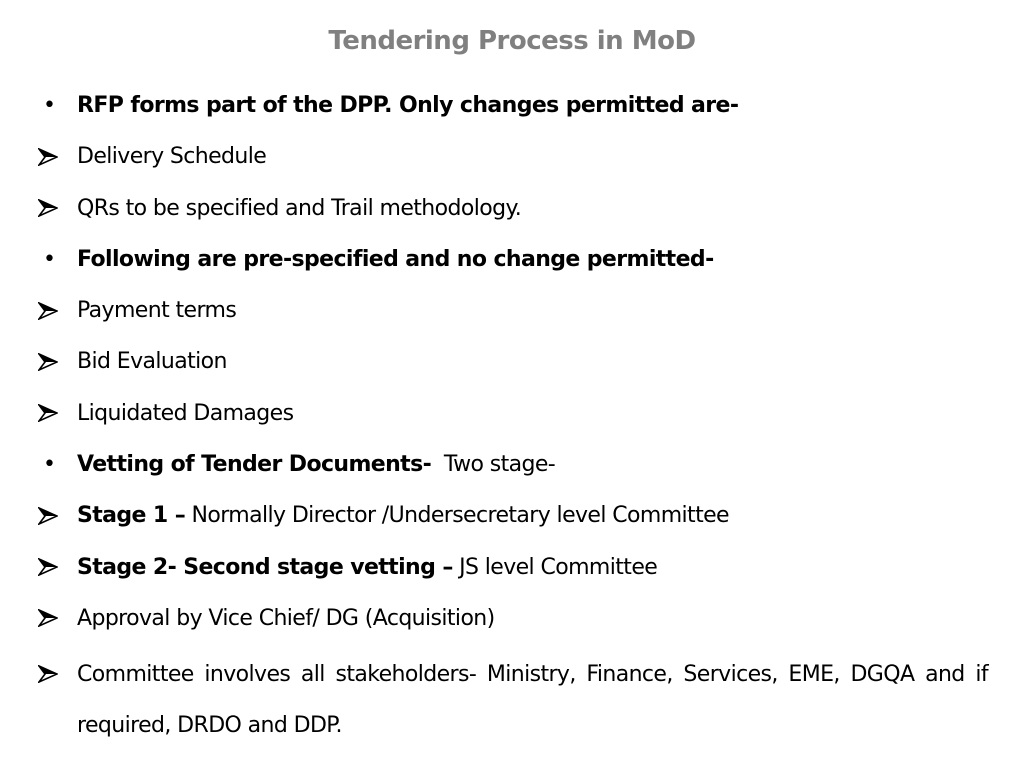  Describe the element at coordinates (493, 465) in the screenshot. I see `list-item-normal-text: Two stage-` at that location.